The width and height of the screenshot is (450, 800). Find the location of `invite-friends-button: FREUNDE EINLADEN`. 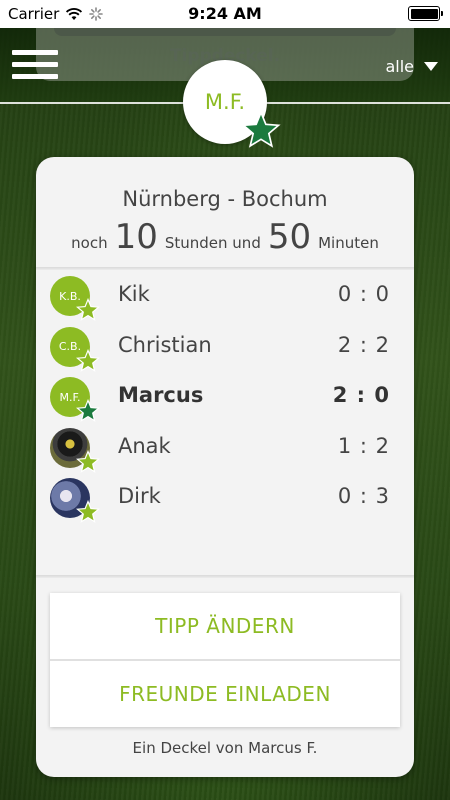

invite-friends-button: FREUNDE EINLADEN is located at coordinates (225, 694).